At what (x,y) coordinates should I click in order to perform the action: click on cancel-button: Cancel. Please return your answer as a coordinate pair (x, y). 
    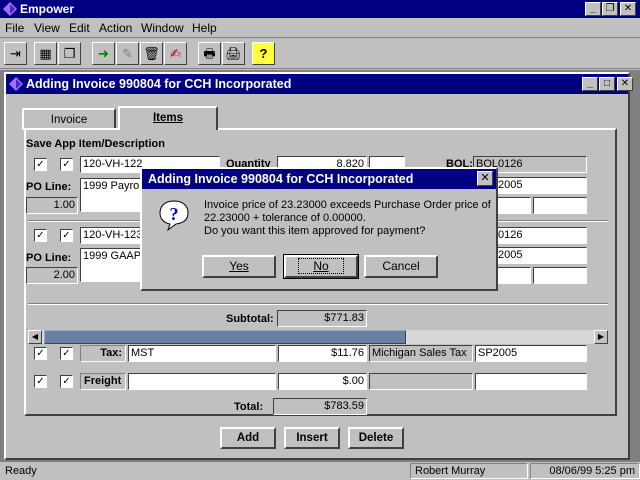
    Looking at the image, I should click on (401, 266).